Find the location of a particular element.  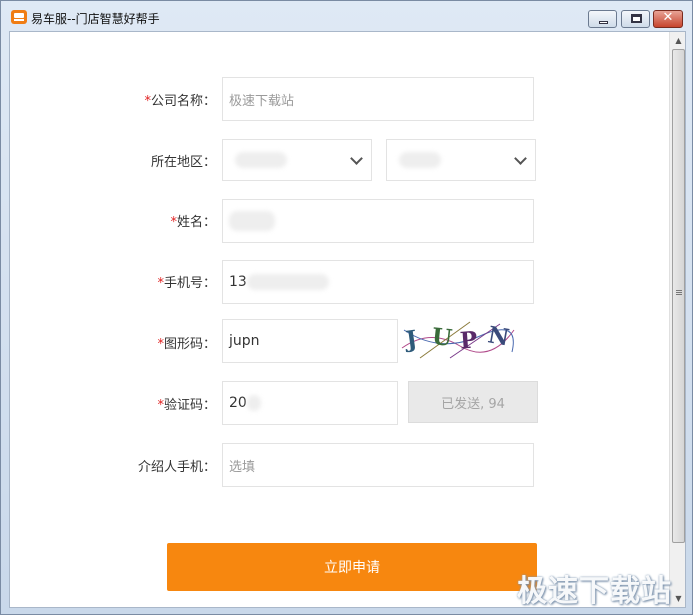

captcha-char: P is located at coordinates (469, 340).